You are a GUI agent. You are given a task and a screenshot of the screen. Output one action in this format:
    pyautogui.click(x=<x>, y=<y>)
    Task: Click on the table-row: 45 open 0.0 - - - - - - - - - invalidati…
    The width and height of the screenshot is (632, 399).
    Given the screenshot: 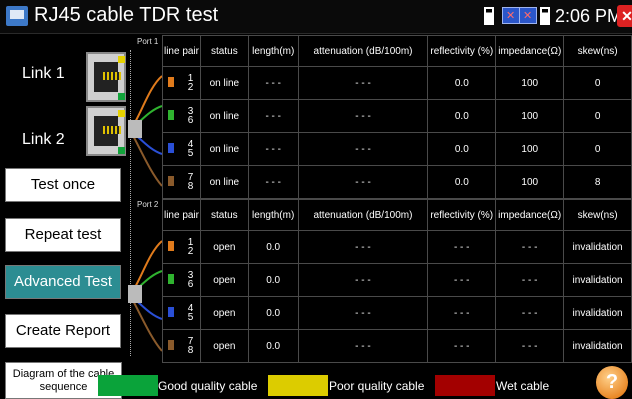 What is the action you would take?
    pyautogui.click(x=397, y=313)
    